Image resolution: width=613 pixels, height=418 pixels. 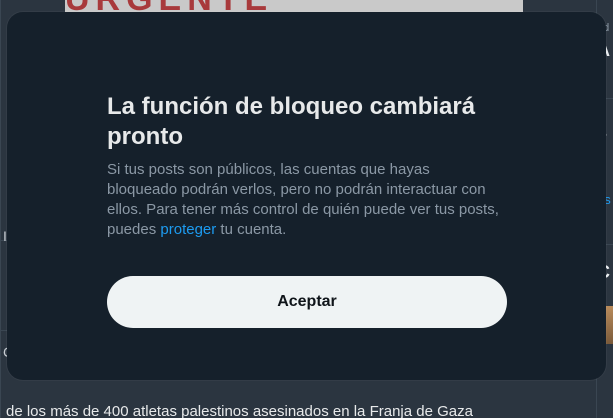 What do you see at coordinates (251, 229) in the screenshot?
I see `dialog-body-text-end: tu cuenta.` at bounding box center [251, 229].